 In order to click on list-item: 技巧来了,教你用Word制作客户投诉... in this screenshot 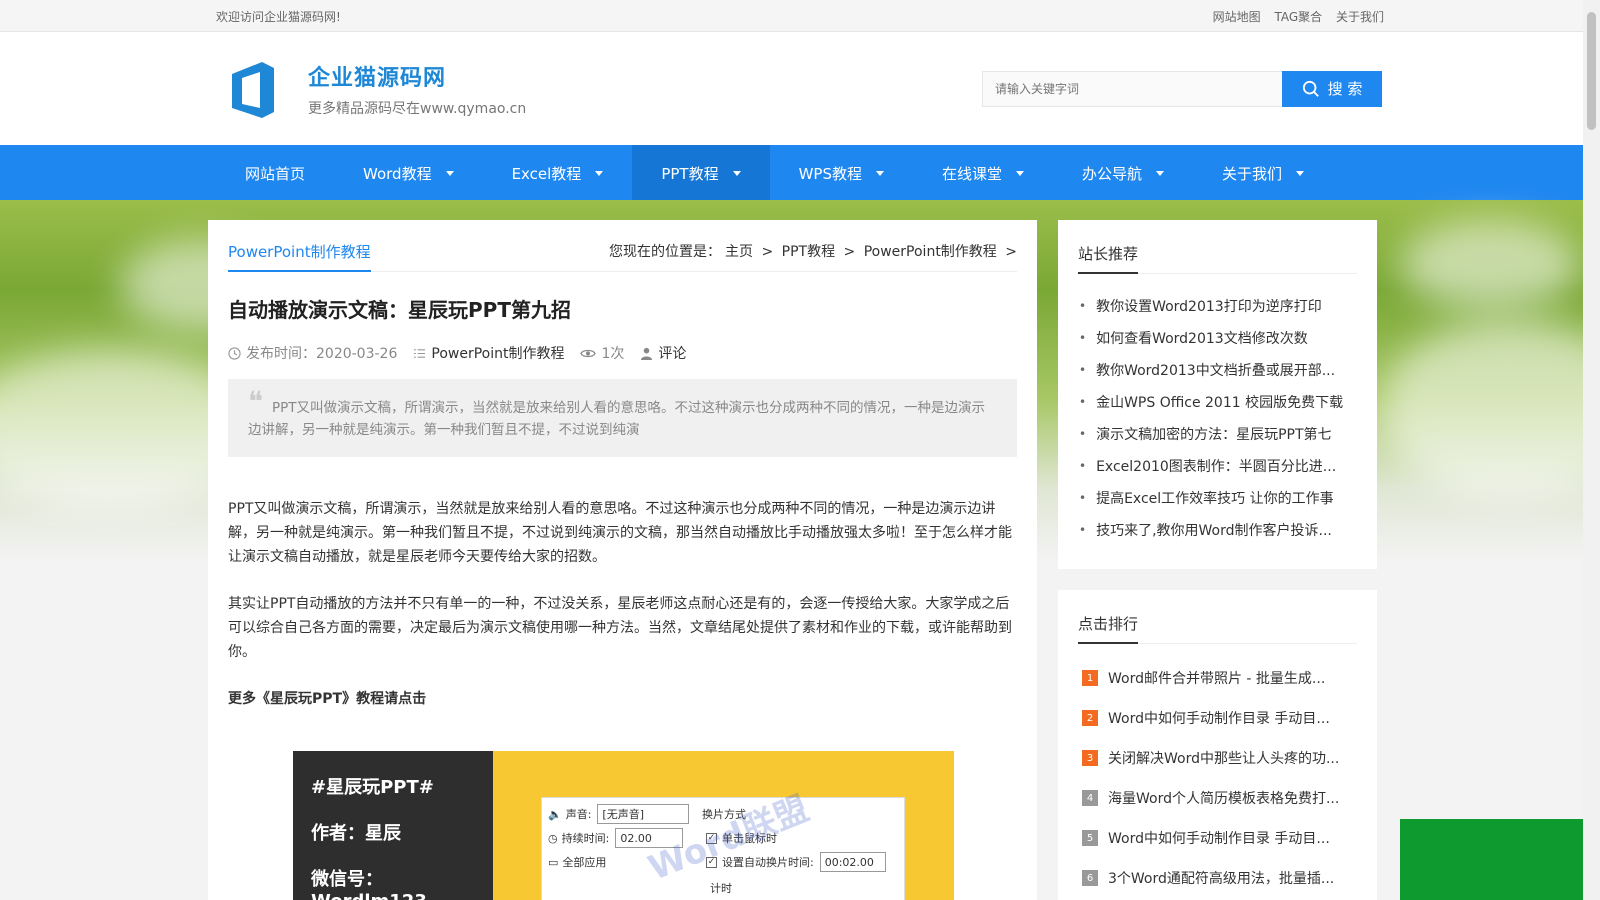, I will do `click(1217, 530)`.